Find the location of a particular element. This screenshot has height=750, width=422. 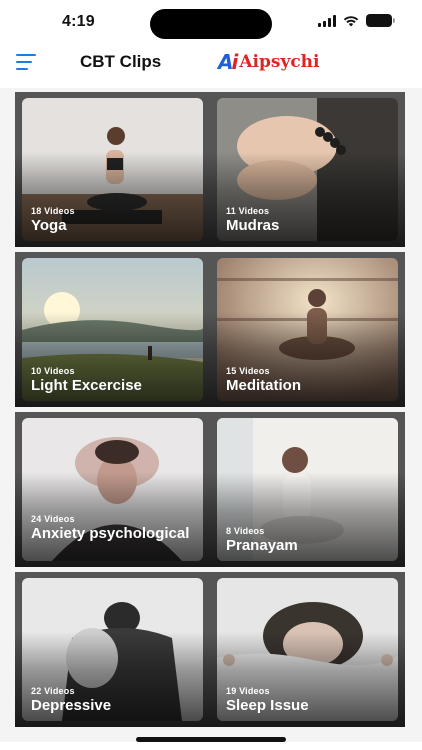

category-name: Anxiety psychological is located at coordinates (110, 533).